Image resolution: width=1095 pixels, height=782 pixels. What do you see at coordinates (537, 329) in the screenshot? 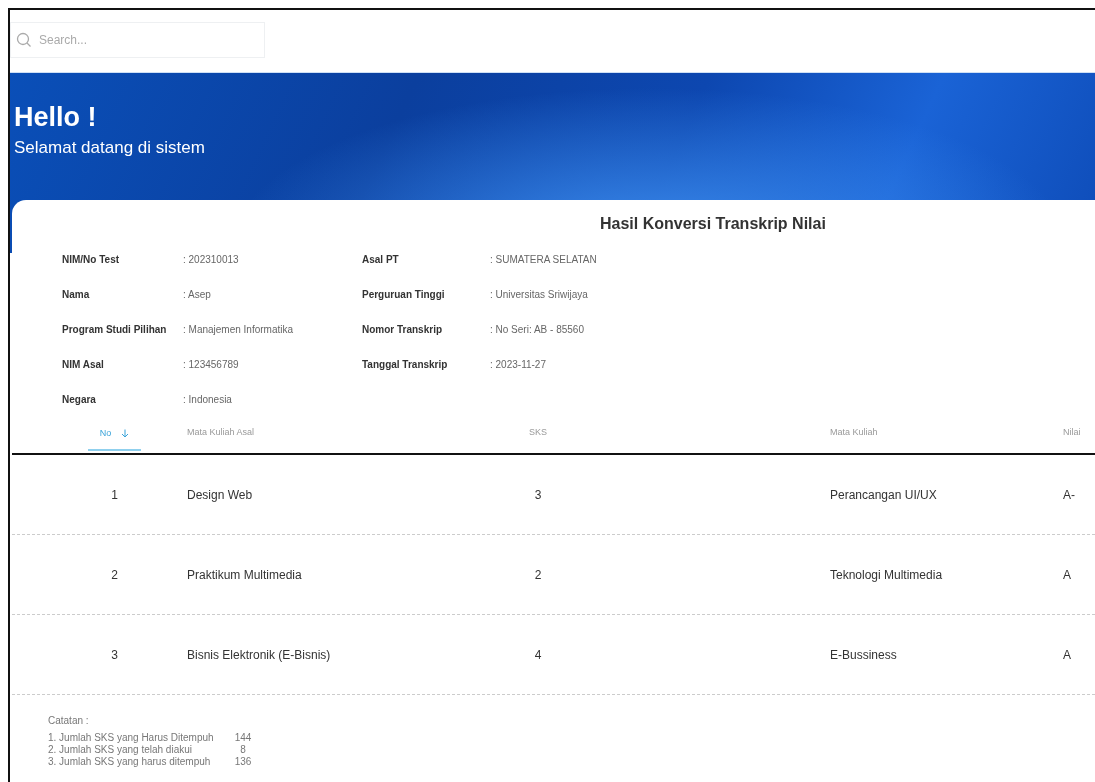
I see `field-value: : No Seri: AB - 85560` at bounding box center [537, 329].